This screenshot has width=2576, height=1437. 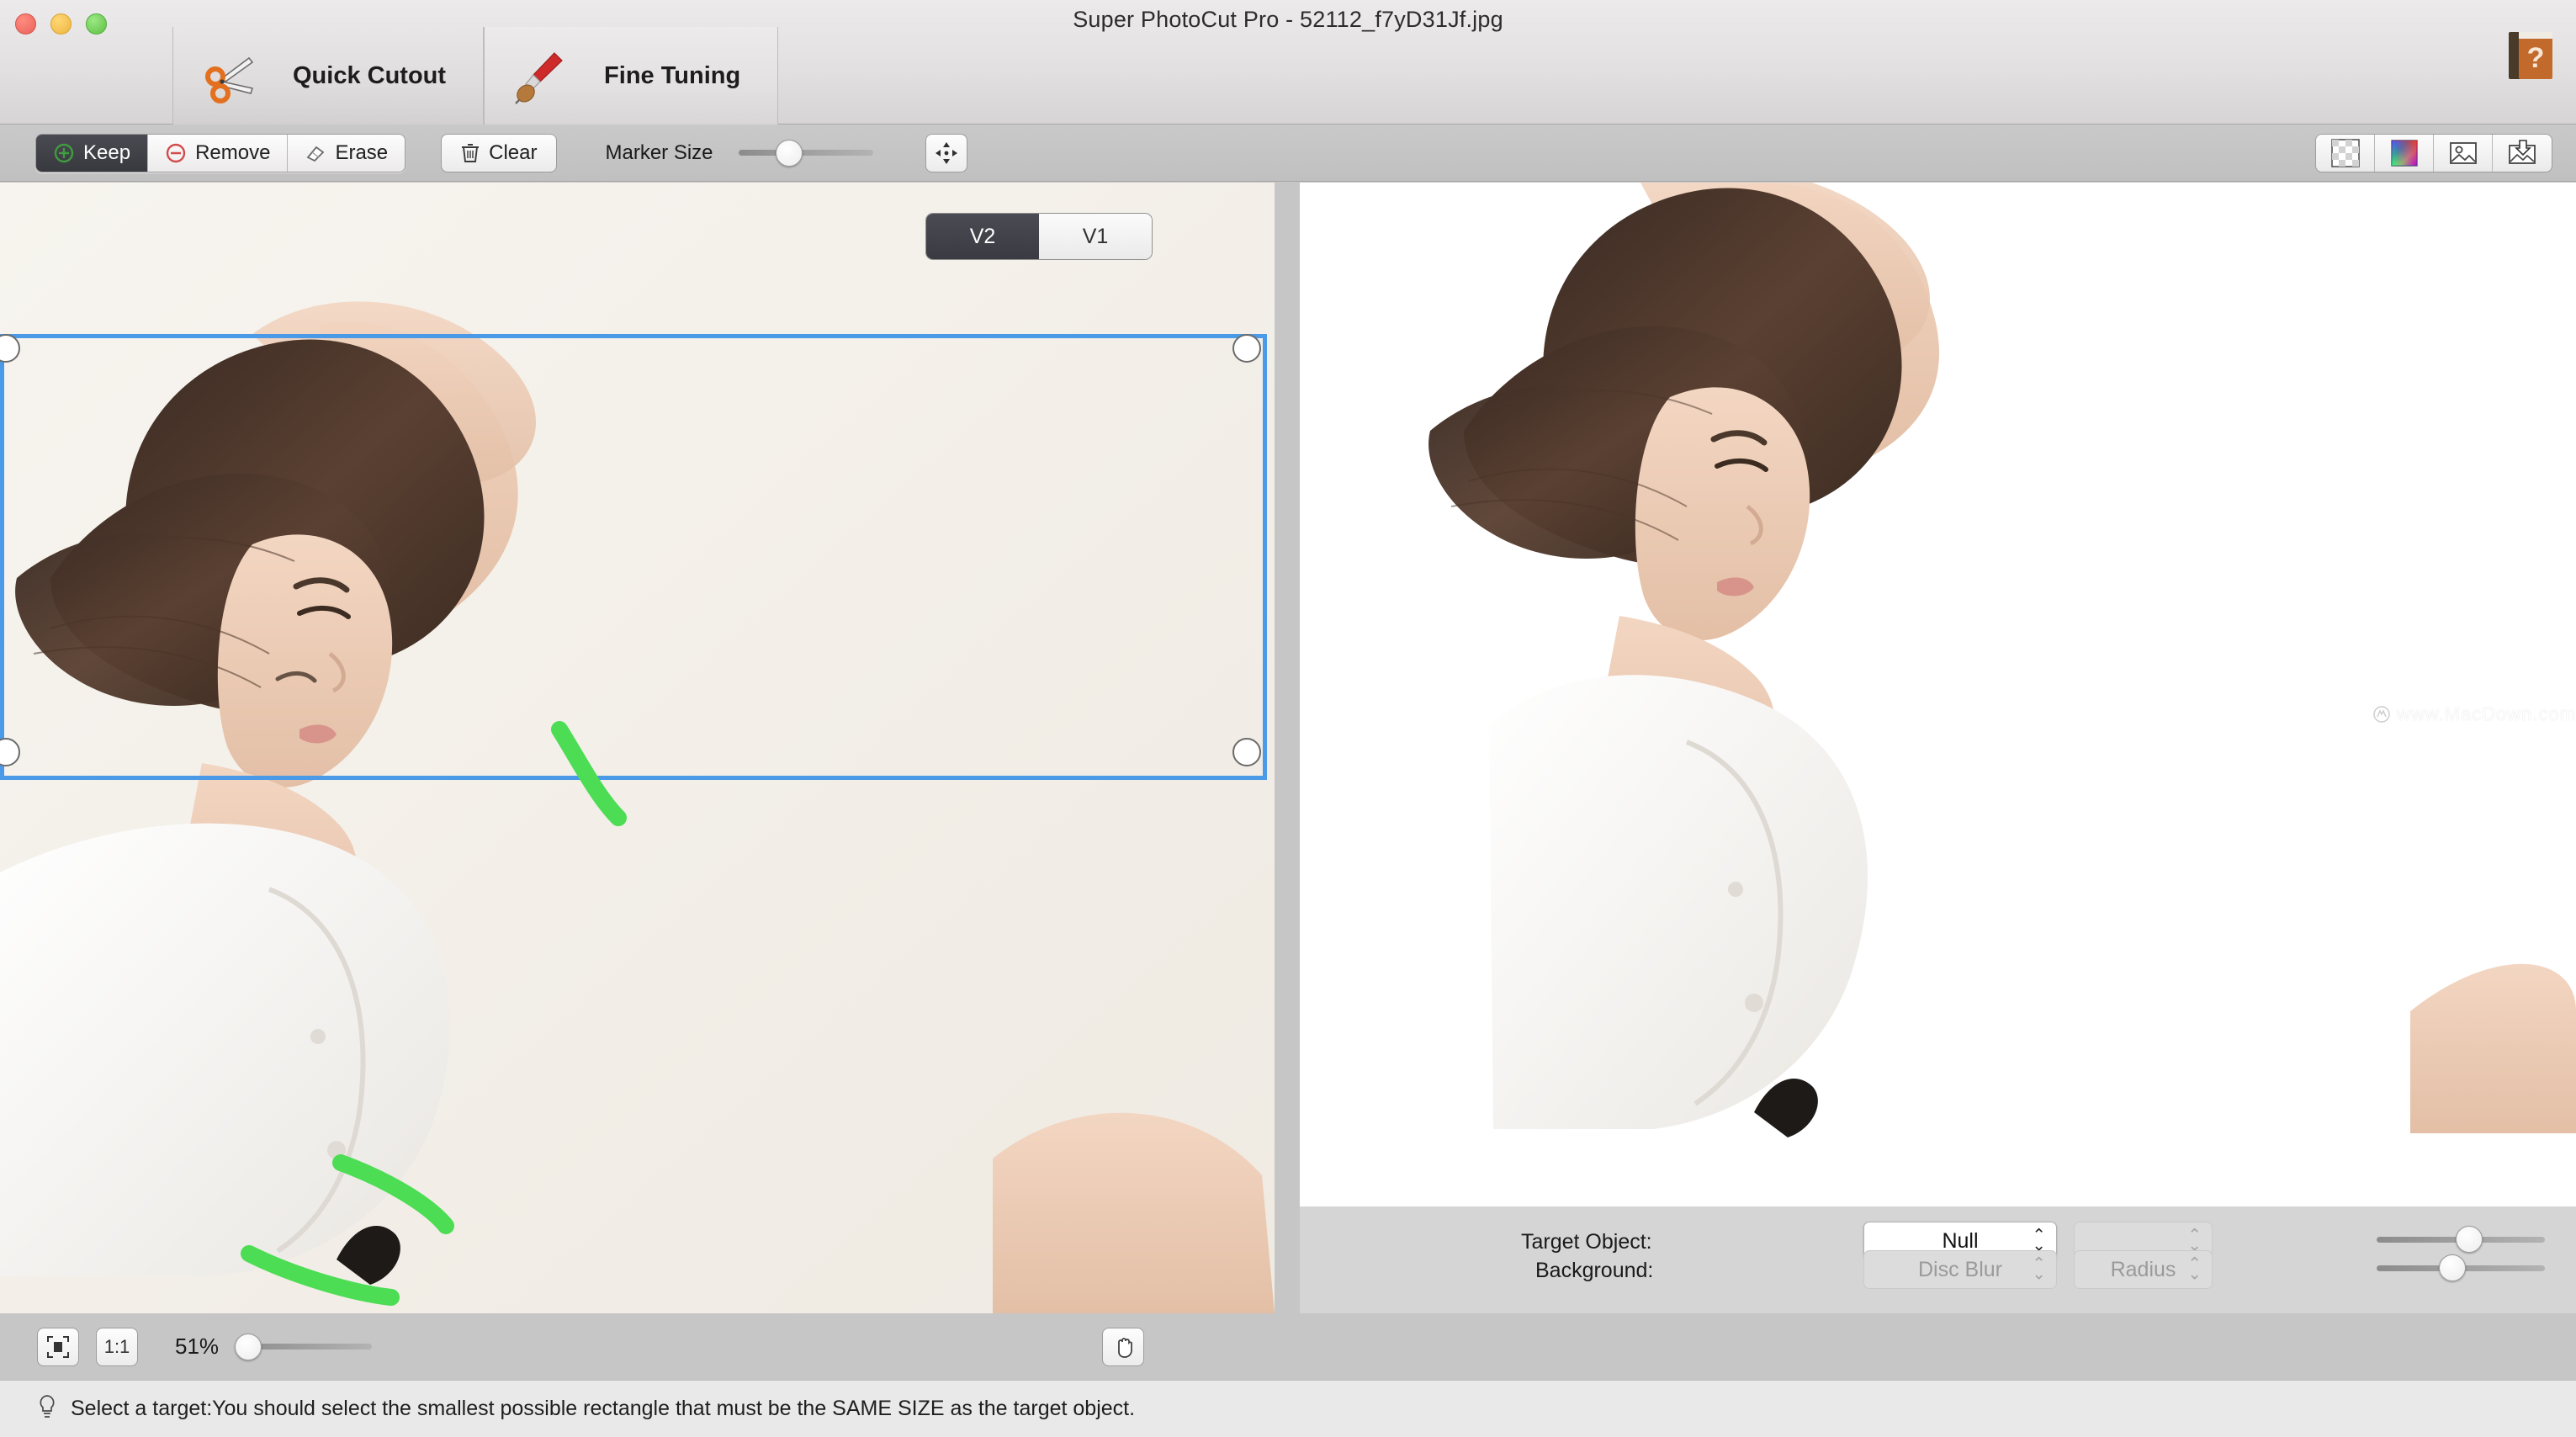 What do you see at coordinates (539, 76) in the screenshot?
I see `paintbrush-icon` at bounding box center [539, 76].